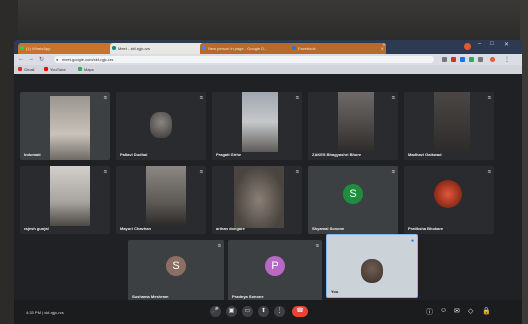 This screenshot has height=324, width=528. What do you see at coordinates (492, 44) in the screenshot?
I see `maximize-icon: □` at bounding box center [492, 44].